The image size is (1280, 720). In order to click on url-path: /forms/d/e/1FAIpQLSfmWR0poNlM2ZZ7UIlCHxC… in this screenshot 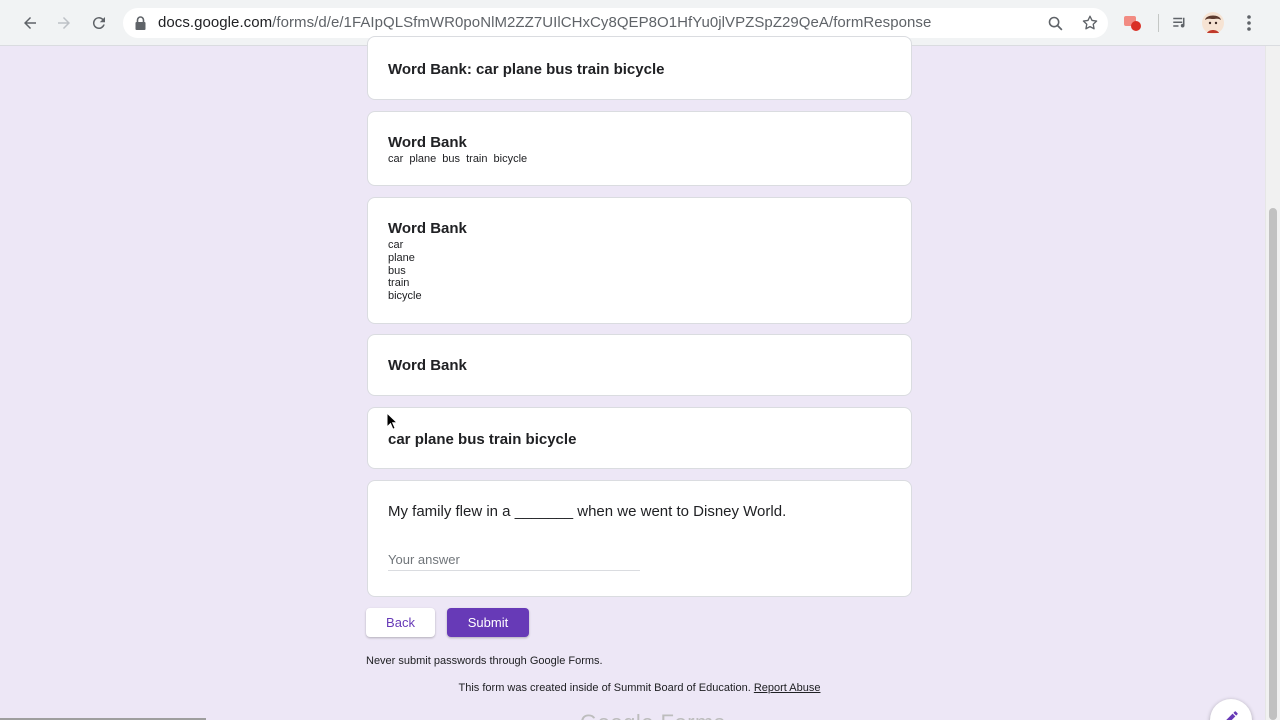, I will do `click(602, 22)`.